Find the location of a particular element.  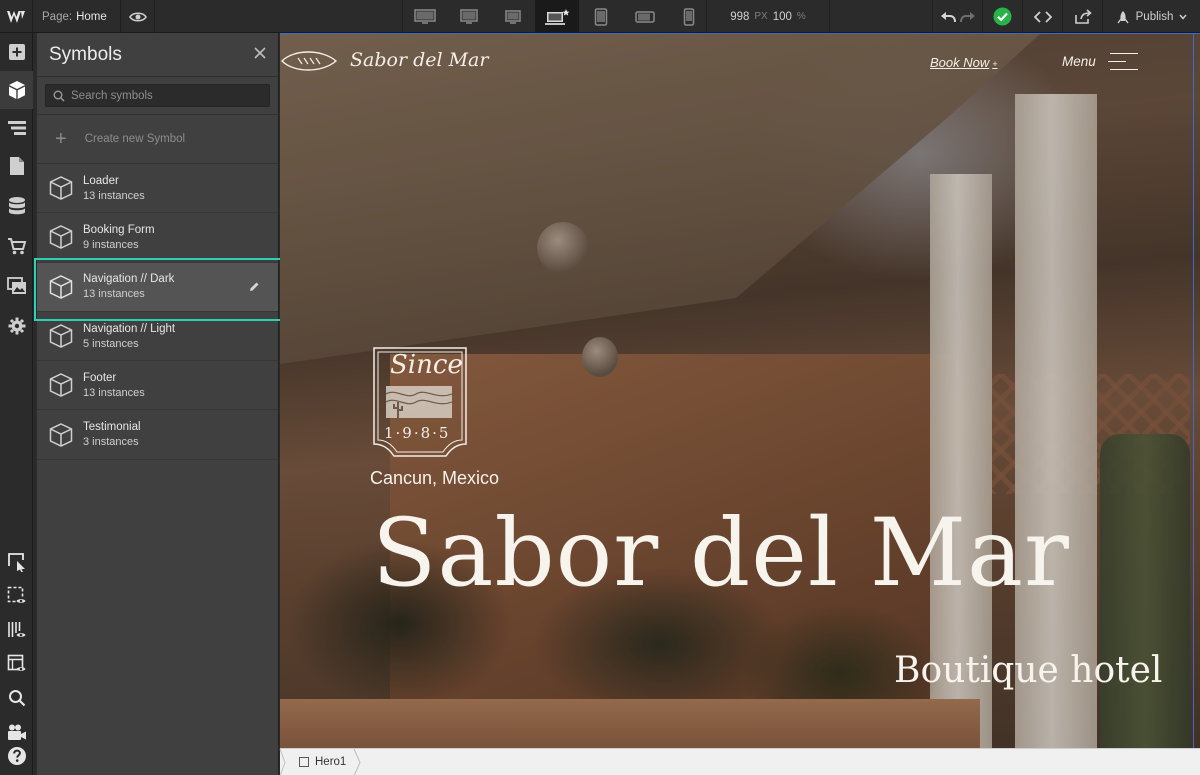

preview-layout-icon is located at coordinates (16, 664).